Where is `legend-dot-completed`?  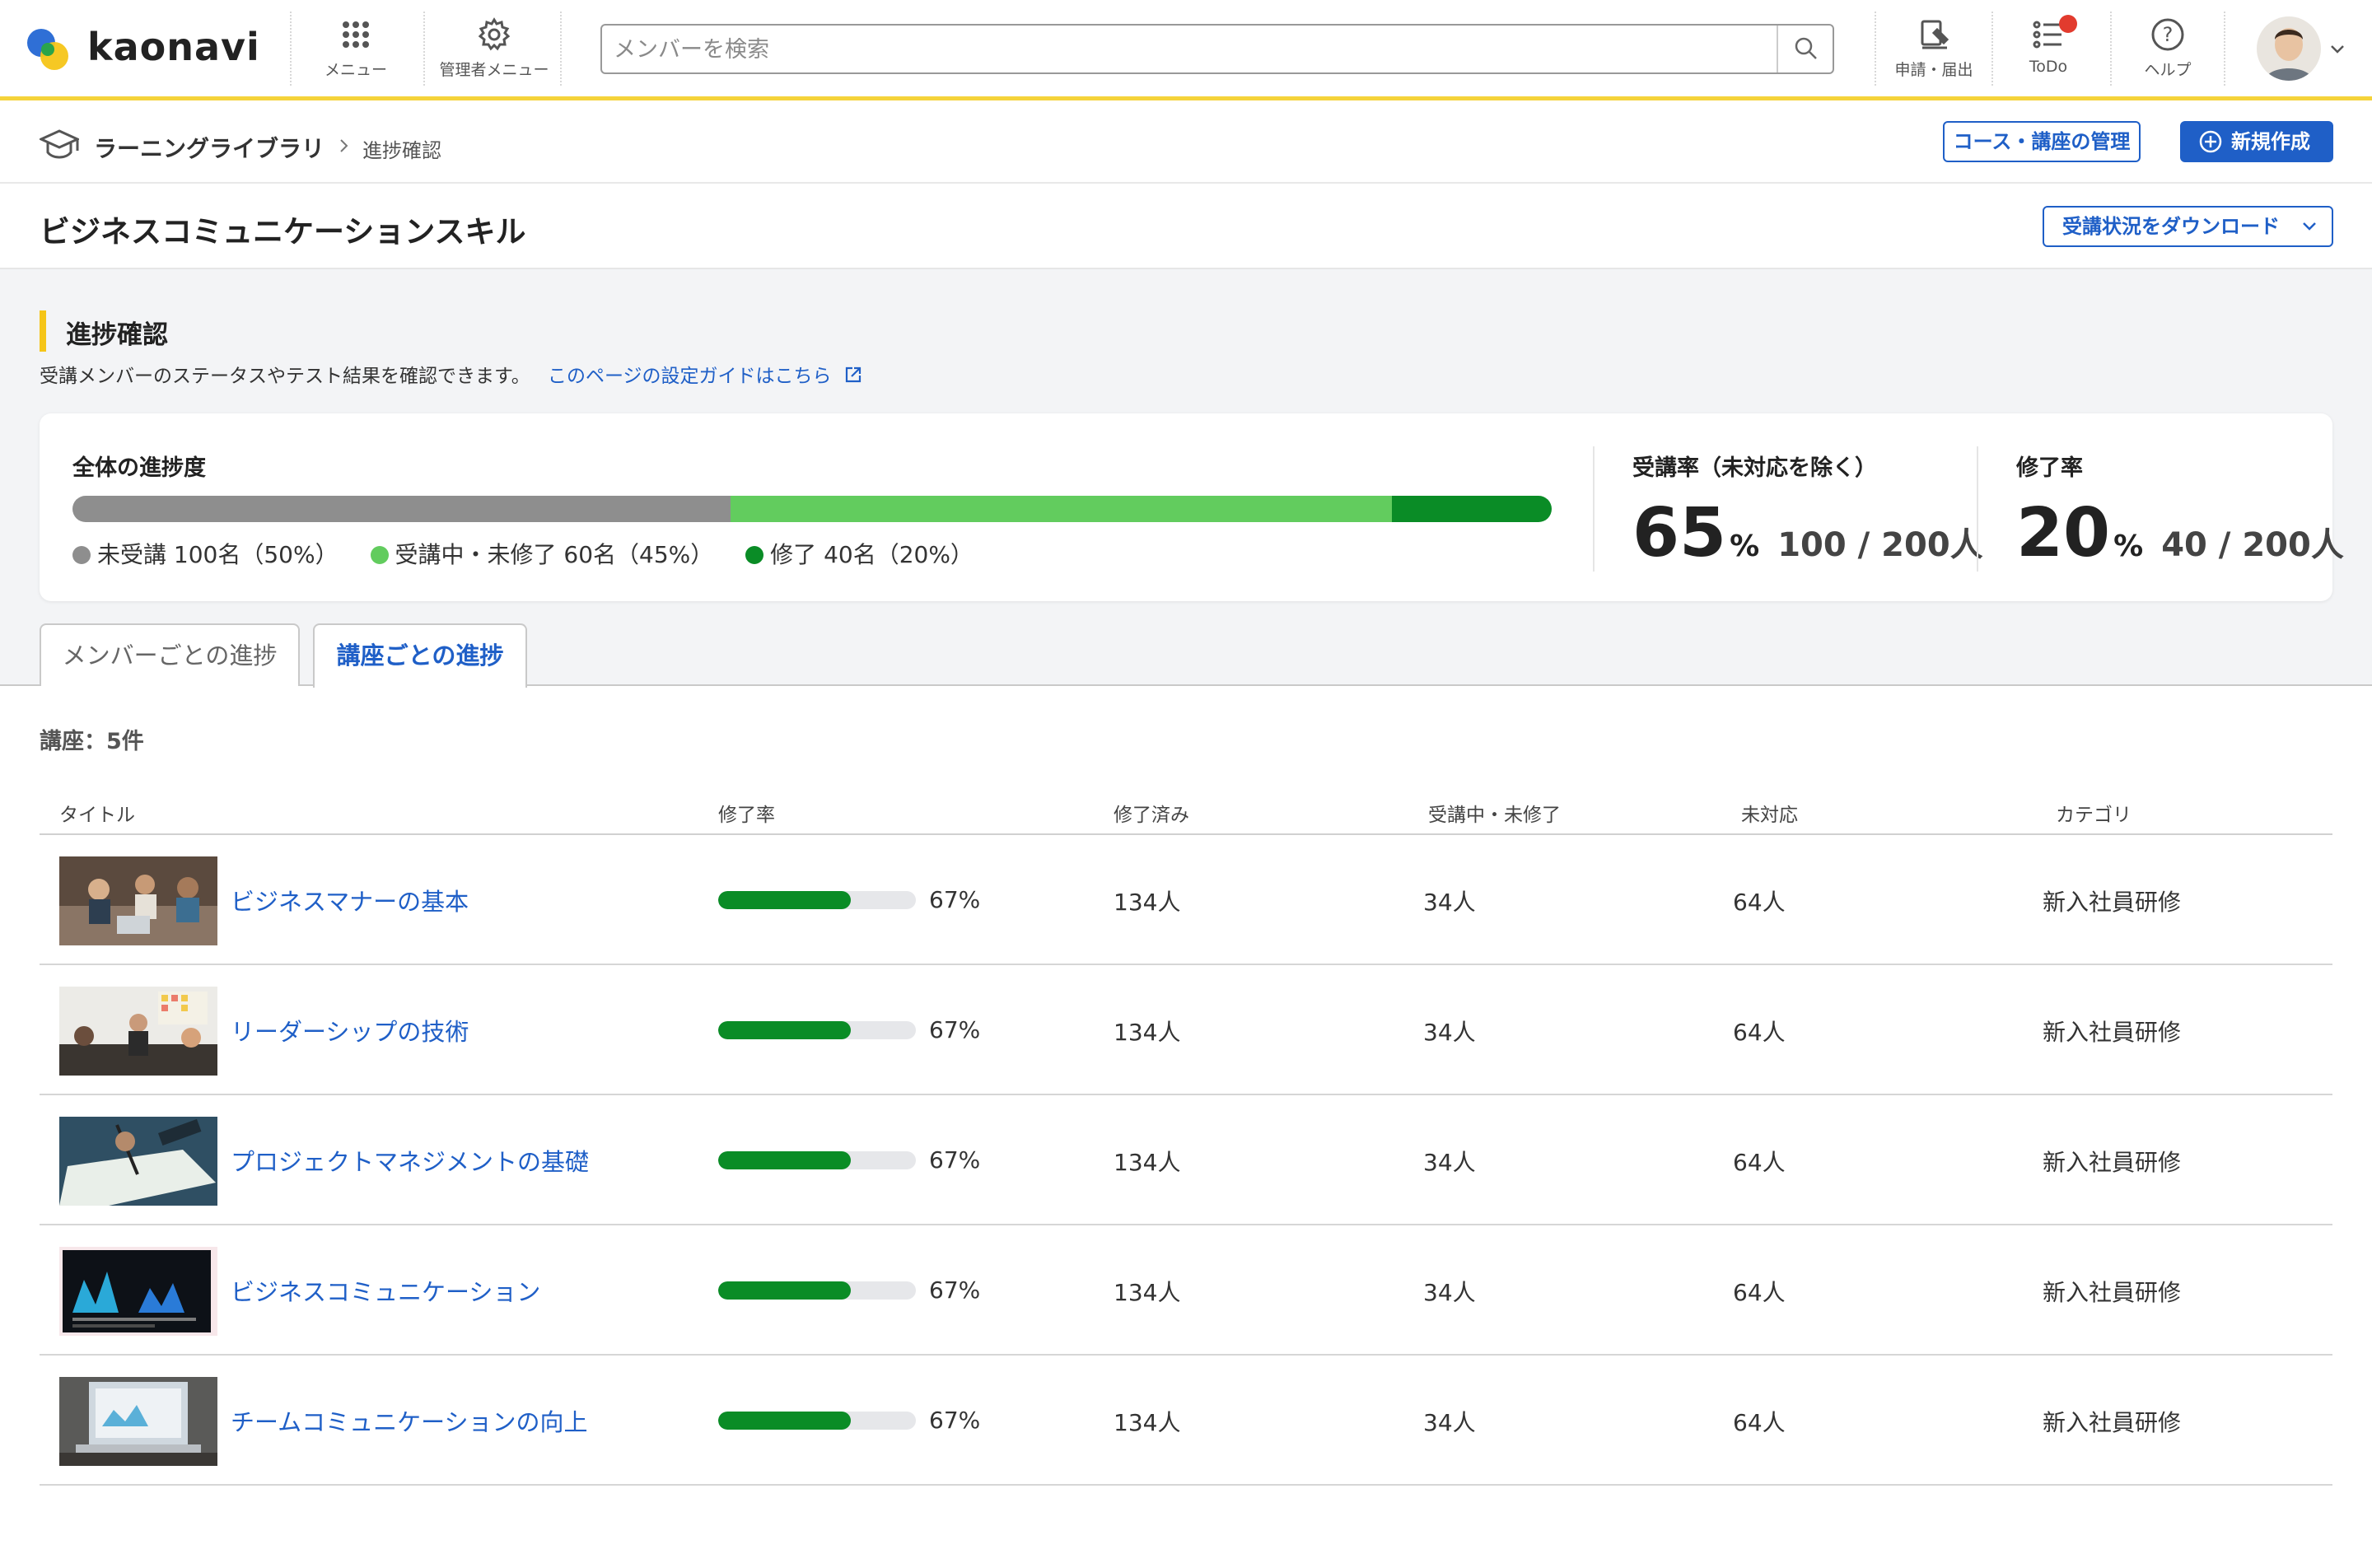 legend-dot-completed is located at coordinates (754, 555).